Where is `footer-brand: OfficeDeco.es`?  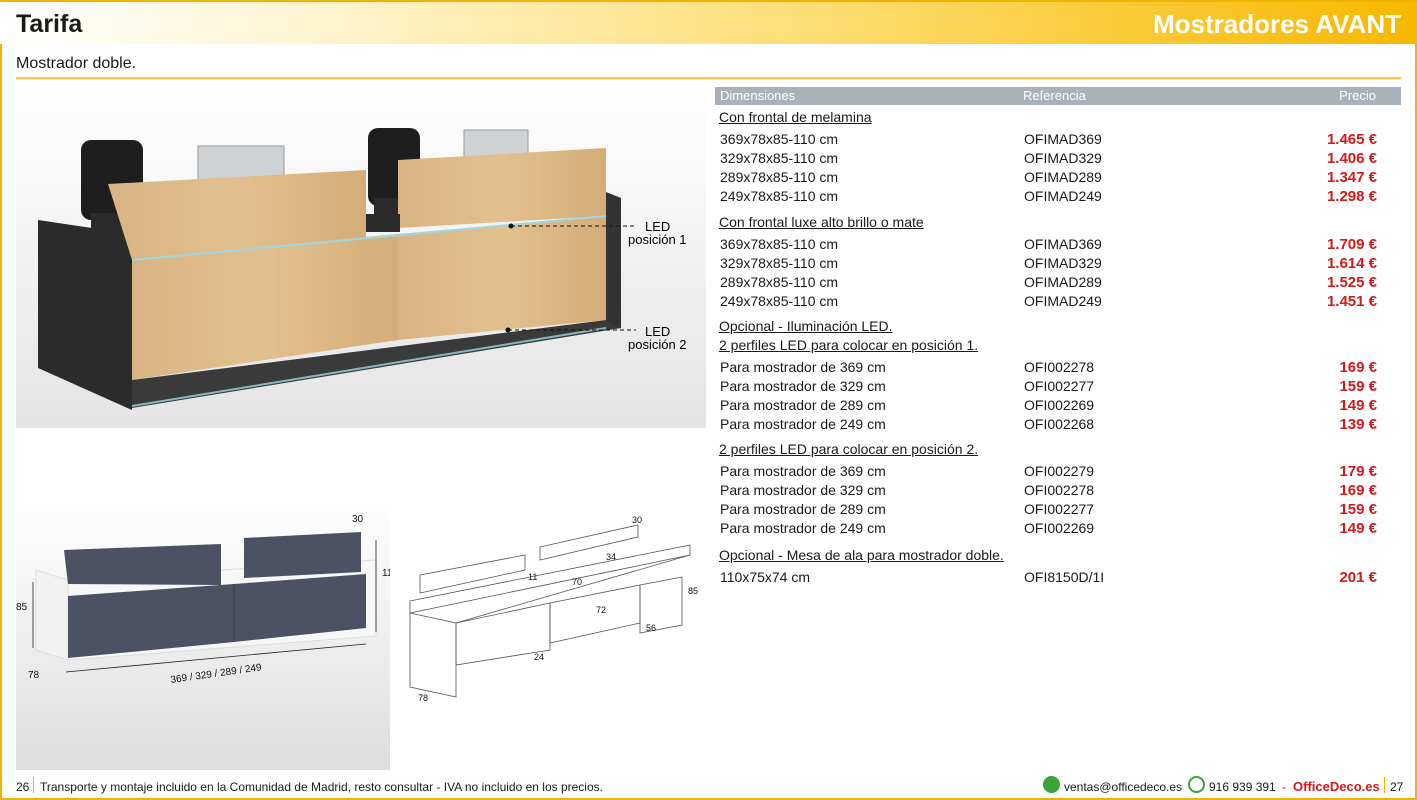 footer-brand: OfficeDeco.es is located at coordinates (1336, 786).